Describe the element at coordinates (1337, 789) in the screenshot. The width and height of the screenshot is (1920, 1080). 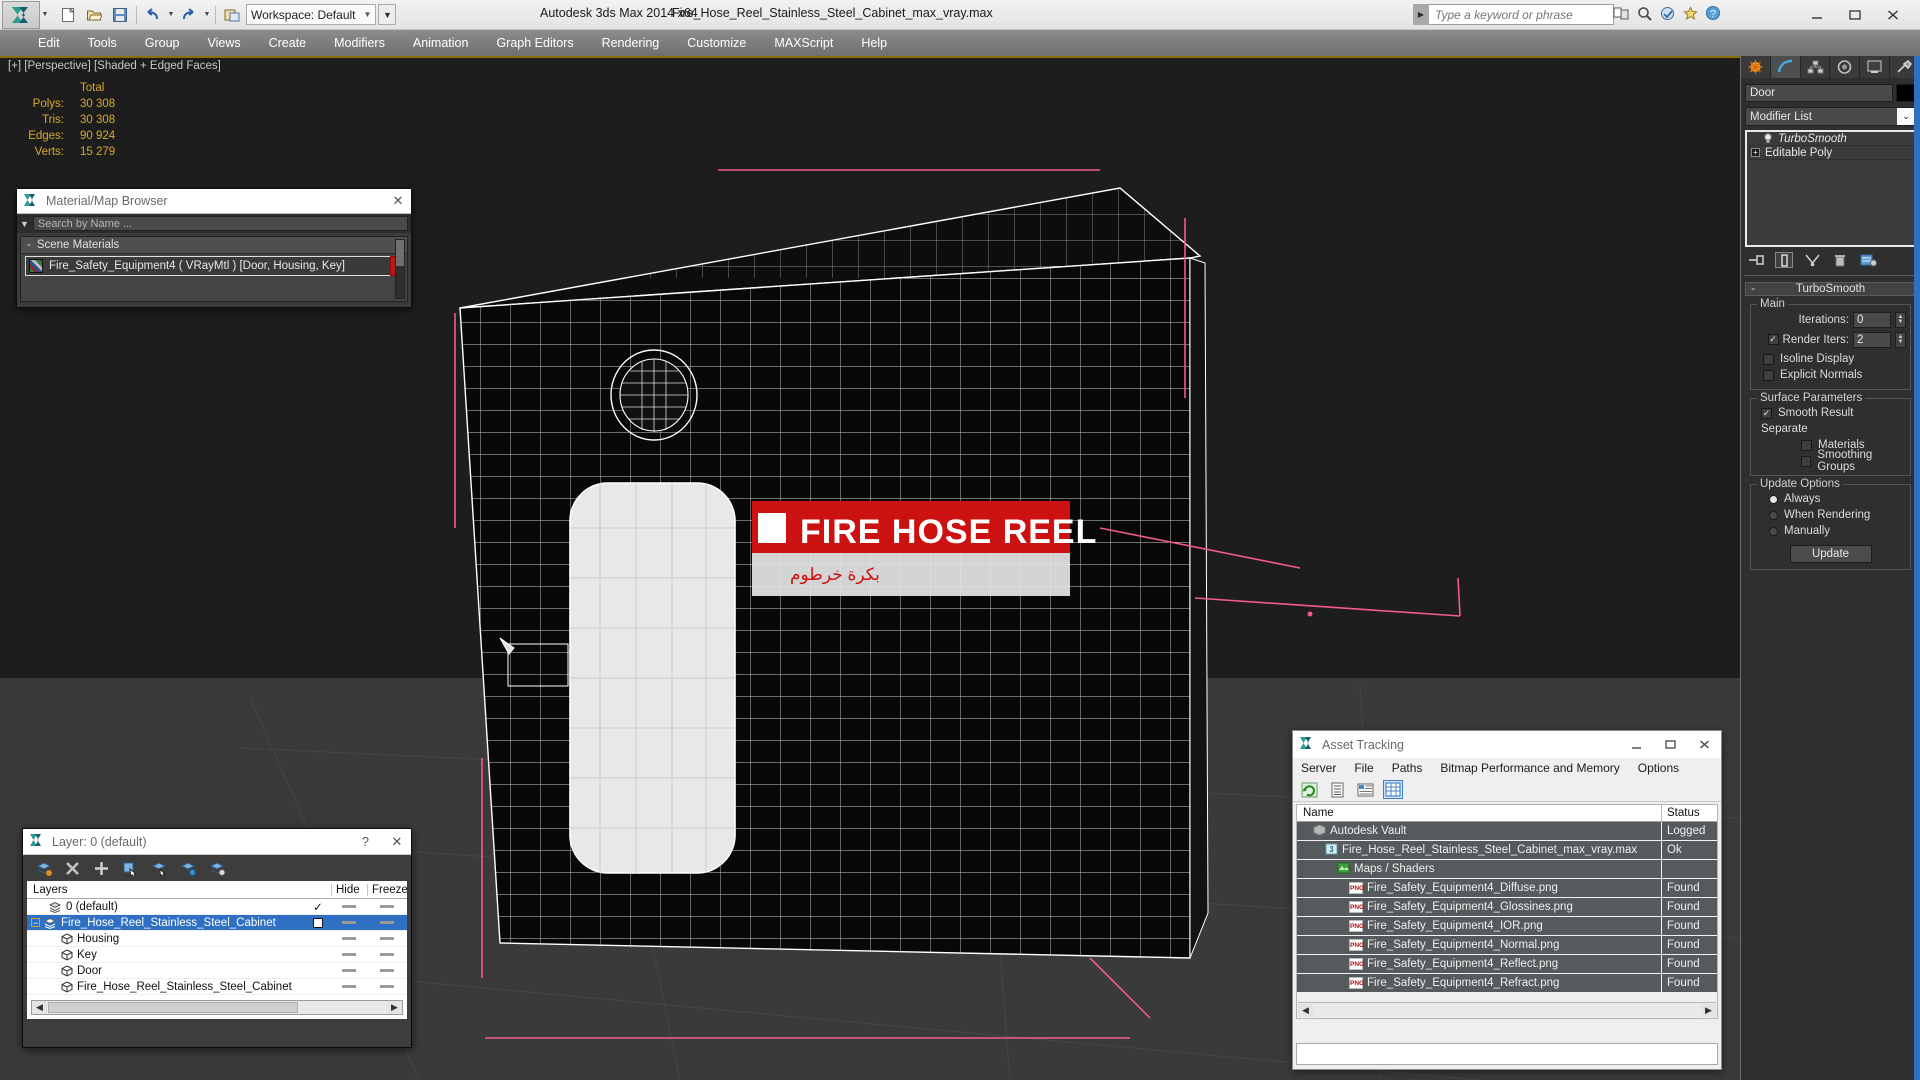
I see `list-view-icon` at that location.